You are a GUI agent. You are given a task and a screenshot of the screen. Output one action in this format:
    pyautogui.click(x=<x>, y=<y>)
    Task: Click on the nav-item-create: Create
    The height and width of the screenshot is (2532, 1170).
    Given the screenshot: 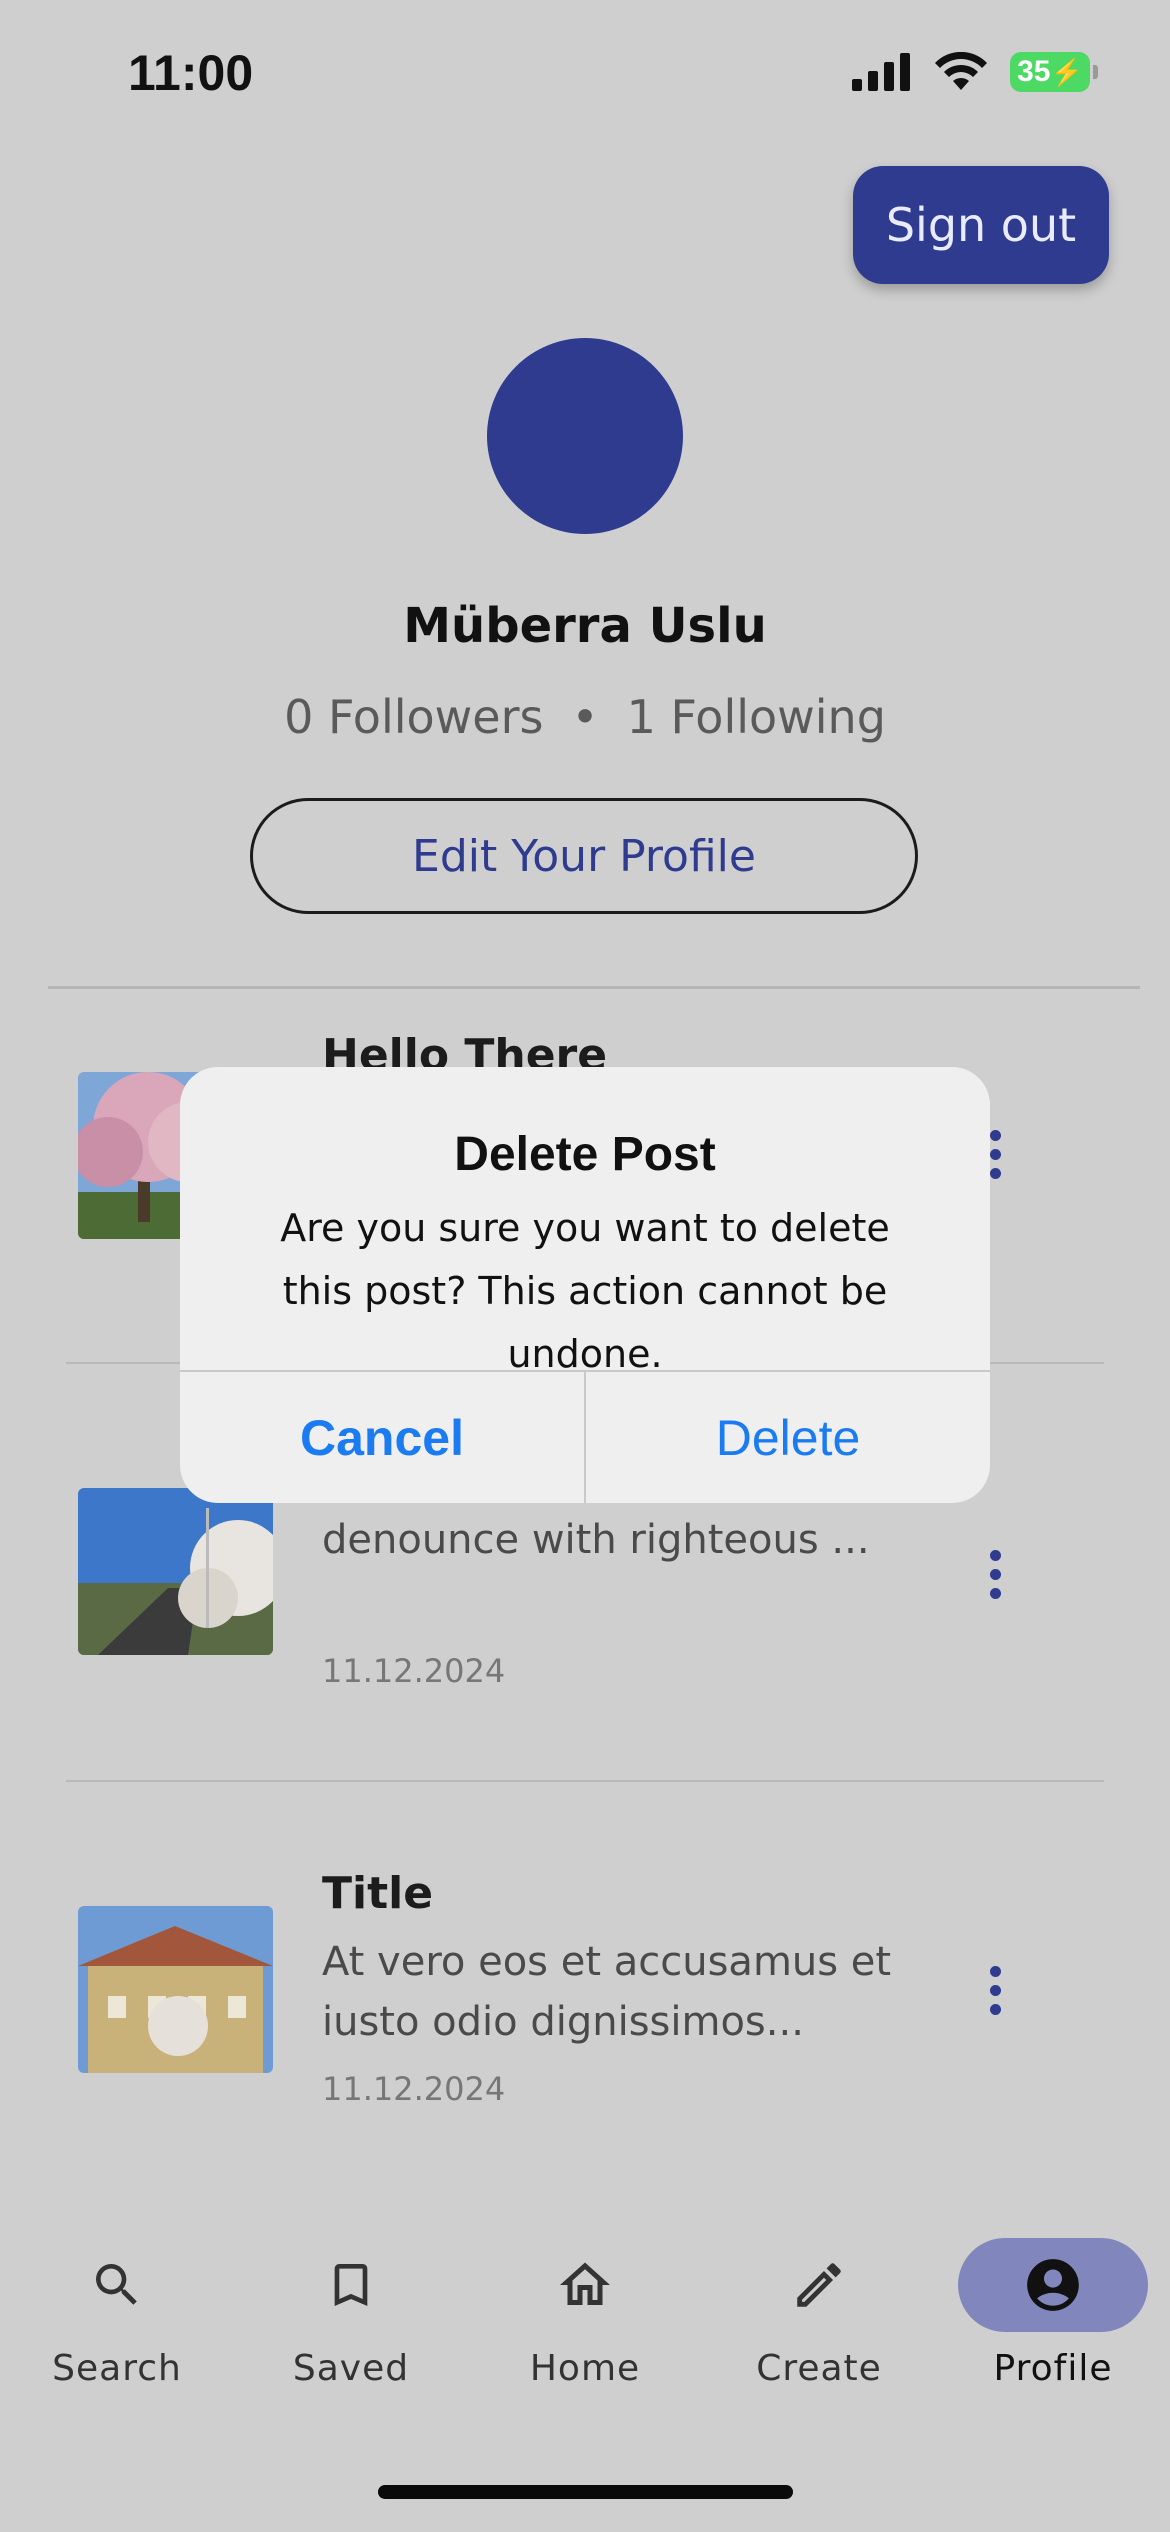 What is the action you would take?
    pyautogui.click(x=819, y=2315)
    